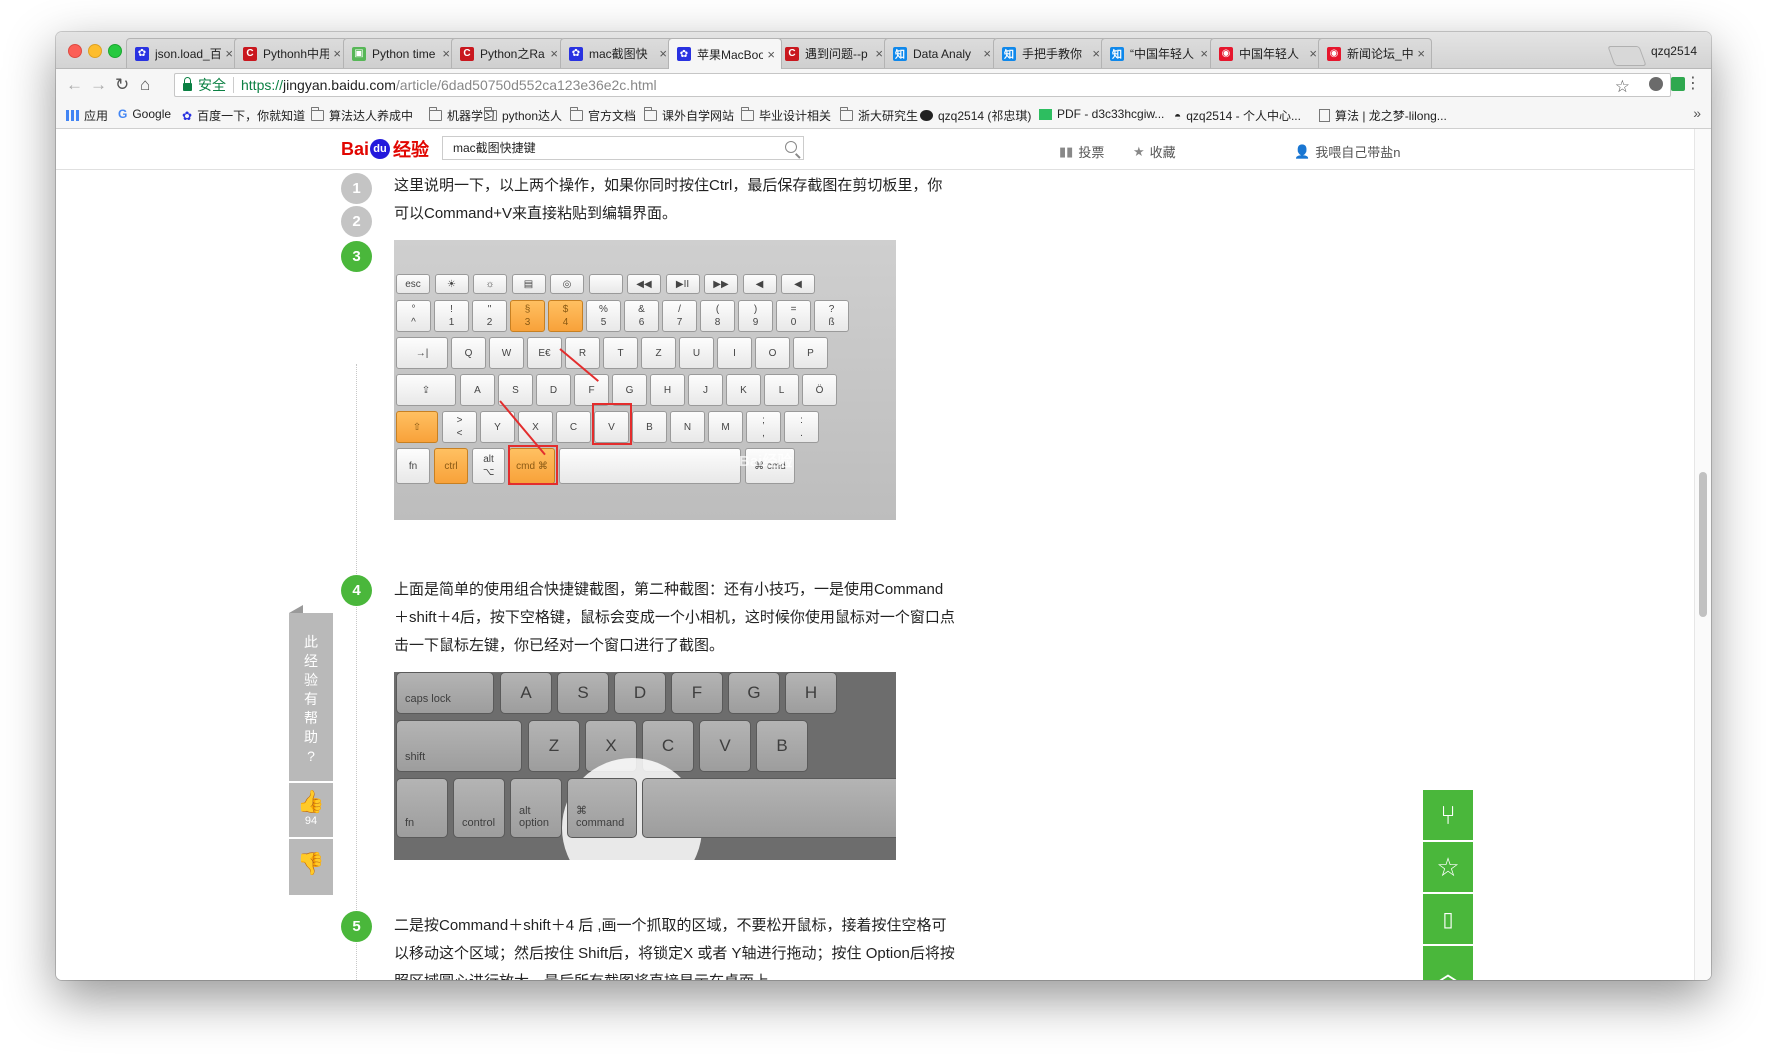 The height and width of the screenshot is (1060, 1766). I want to click on page-scrollbar, so click(1702, 554).